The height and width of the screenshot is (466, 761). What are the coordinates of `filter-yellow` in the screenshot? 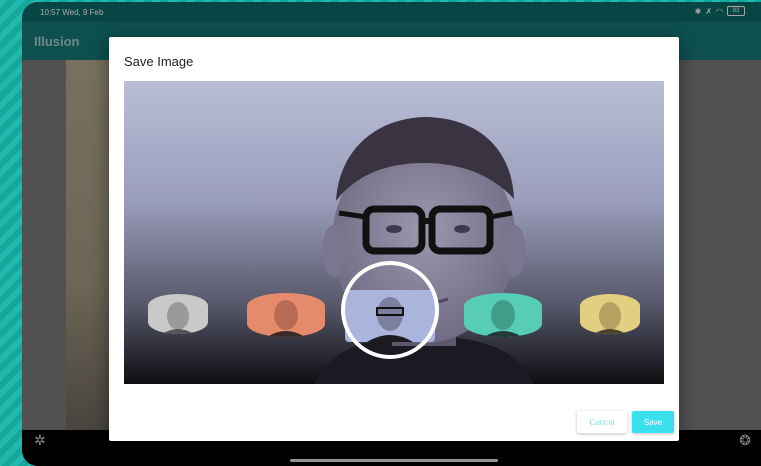 It's located at (610, 314).